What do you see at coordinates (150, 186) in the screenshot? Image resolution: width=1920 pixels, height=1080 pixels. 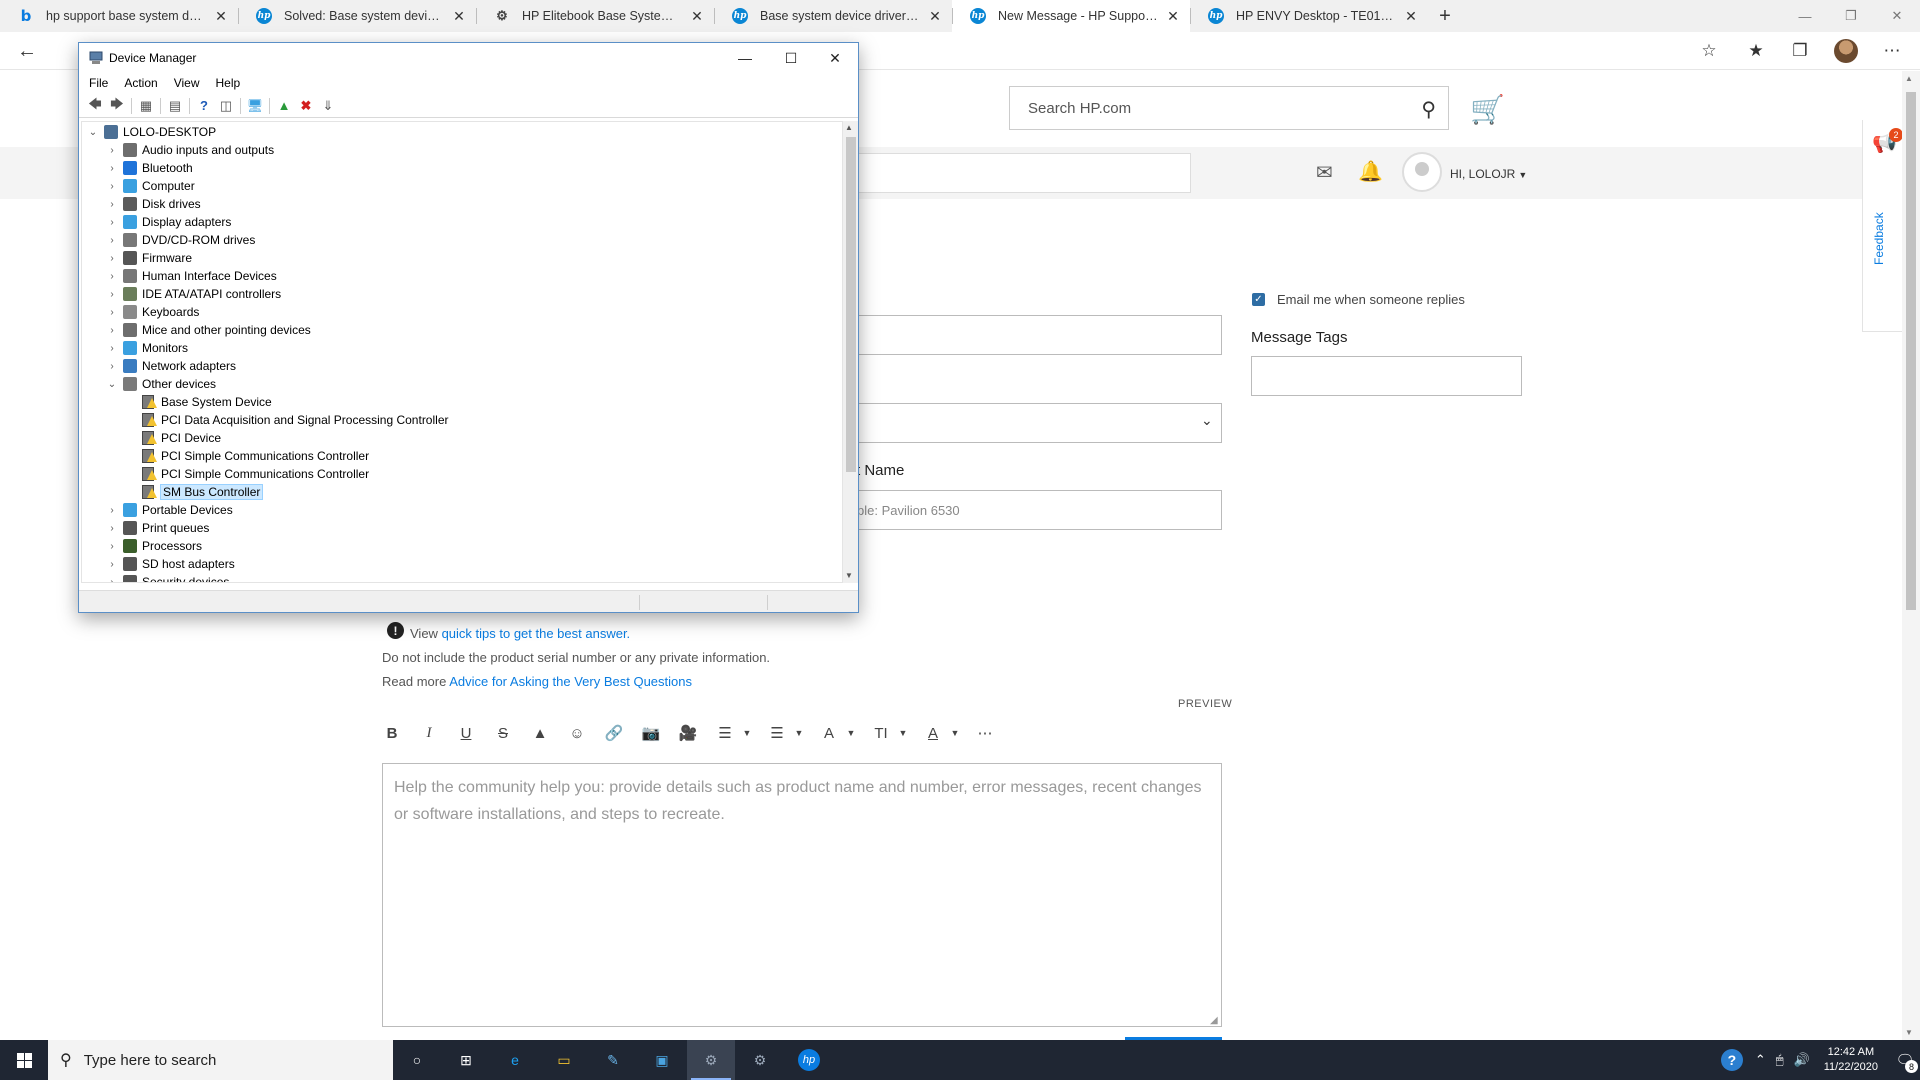 I see `tree-category: › Computer` at bounding box center [150, 186].